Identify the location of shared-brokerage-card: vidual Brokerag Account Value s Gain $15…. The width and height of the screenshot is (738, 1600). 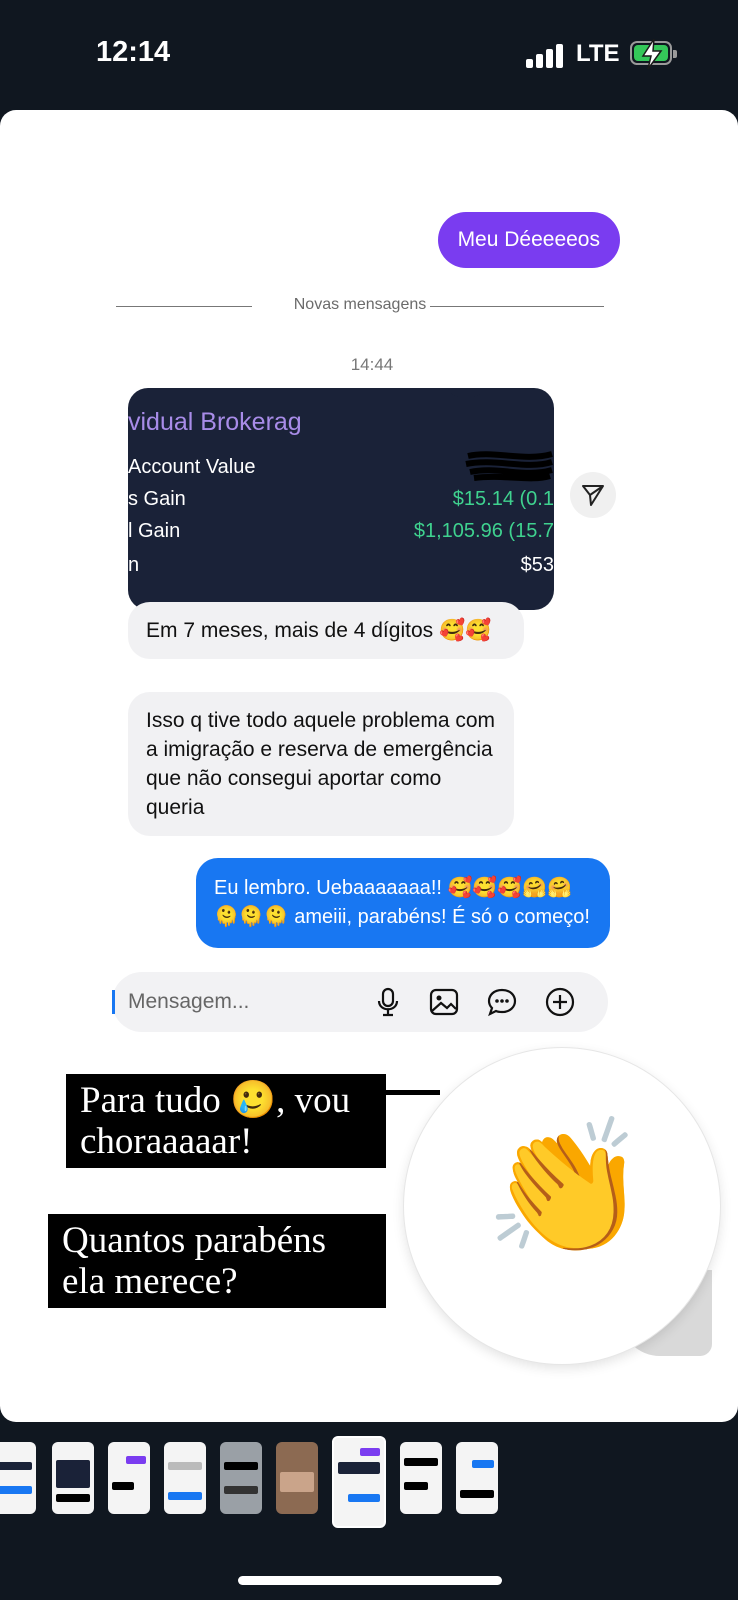
(341, 499).